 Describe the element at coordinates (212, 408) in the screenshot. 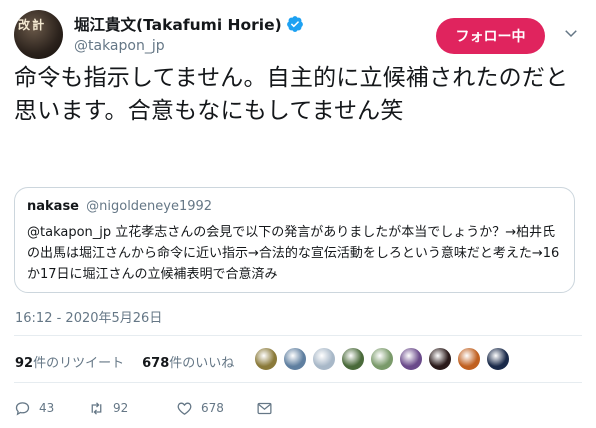

I see `like-count: 678` at that location.